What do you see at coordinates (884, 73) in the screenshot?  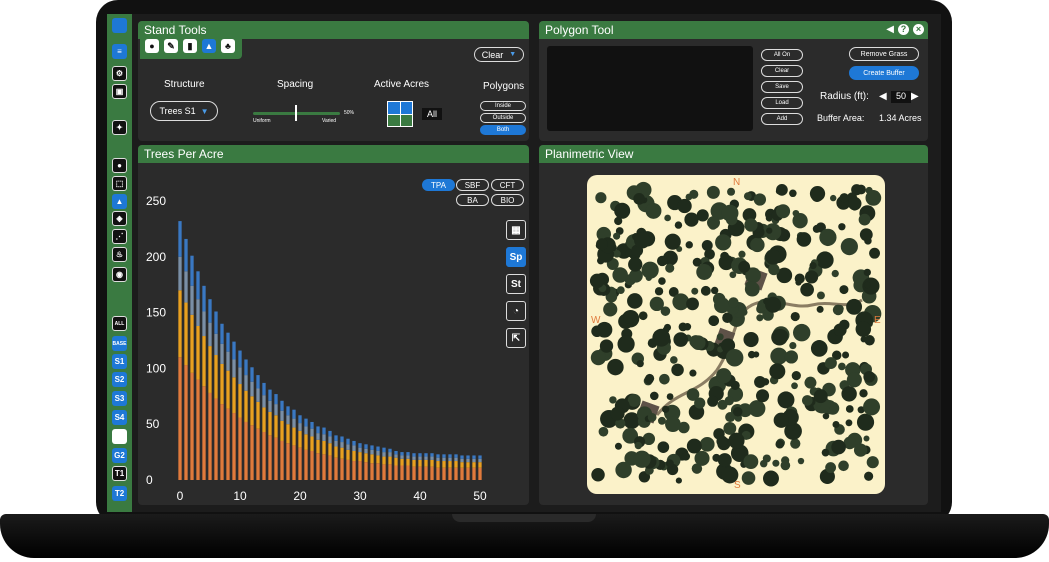 I see `create-buffer-button: Create Buffer` at bounding box center [884, 73].